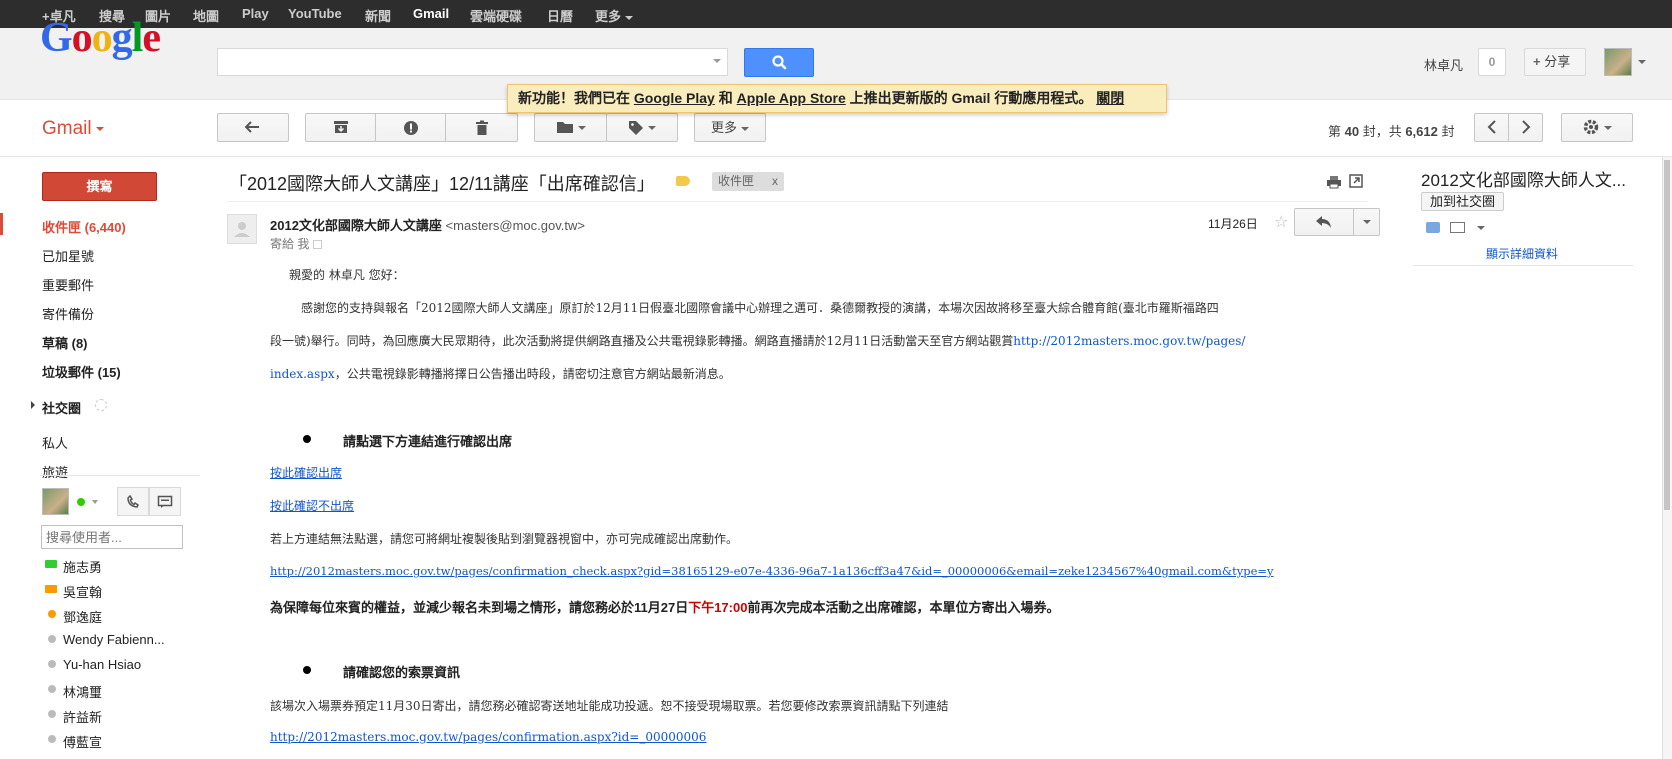 The width and height of the screenshot is (1672, 759). Describe the element at coordinates (775, 181) in the screenshot. I see `remove-label-icon: x` at that location.